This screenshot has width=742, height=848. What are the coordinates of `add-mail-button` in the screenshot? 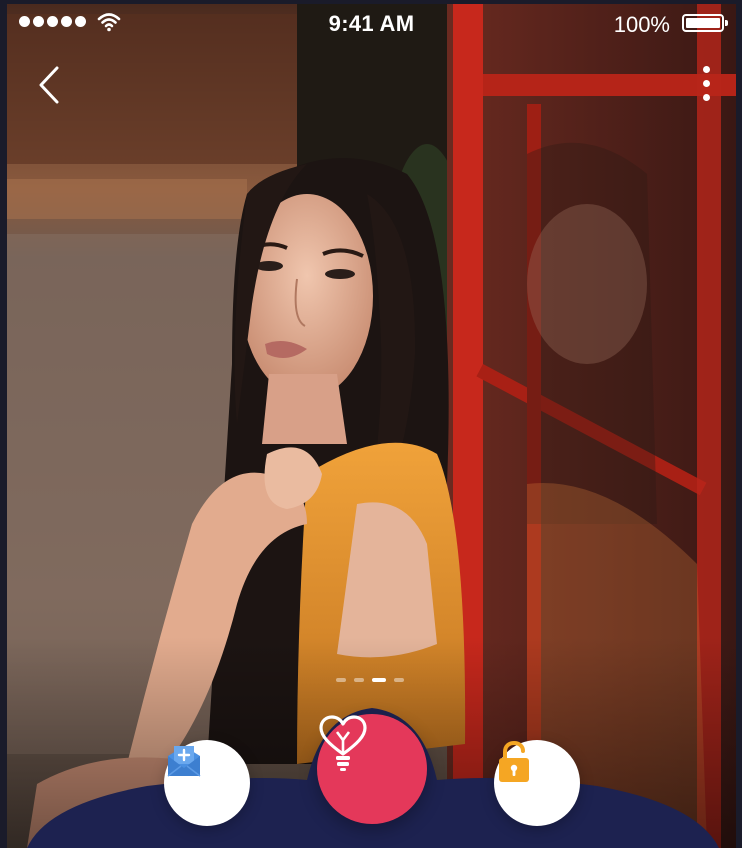 It's located at (207, 783).